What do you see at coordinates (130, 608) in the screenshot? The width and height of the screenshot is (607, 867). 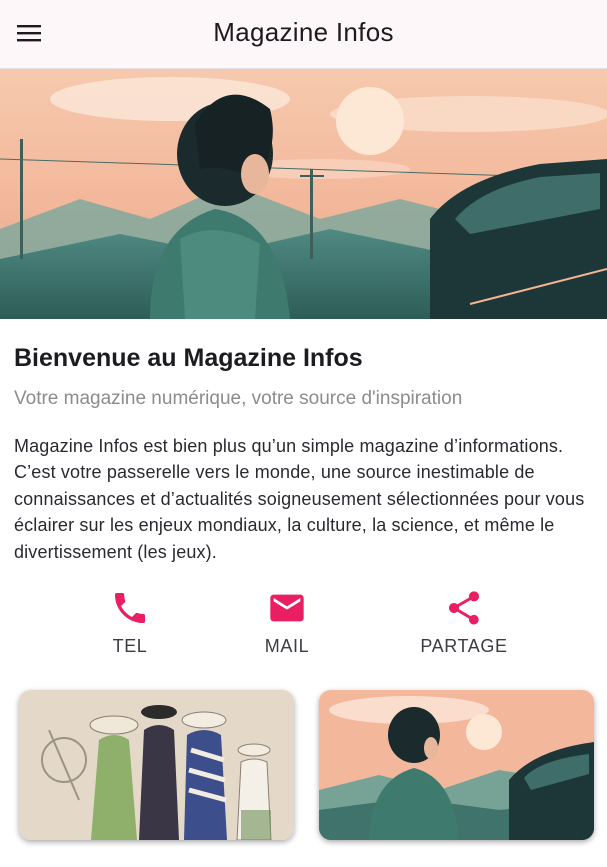 I see `phone-icon` at bounding box center [130, 608].